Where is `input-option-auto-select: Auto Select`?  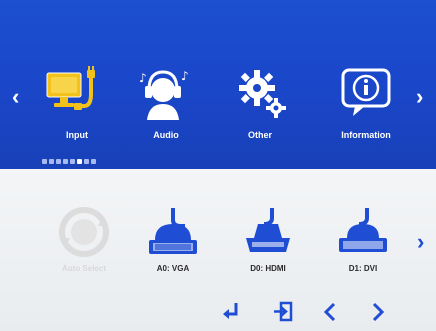 input-option-auto-select: Auto Select is located at coordinates (84, 245).